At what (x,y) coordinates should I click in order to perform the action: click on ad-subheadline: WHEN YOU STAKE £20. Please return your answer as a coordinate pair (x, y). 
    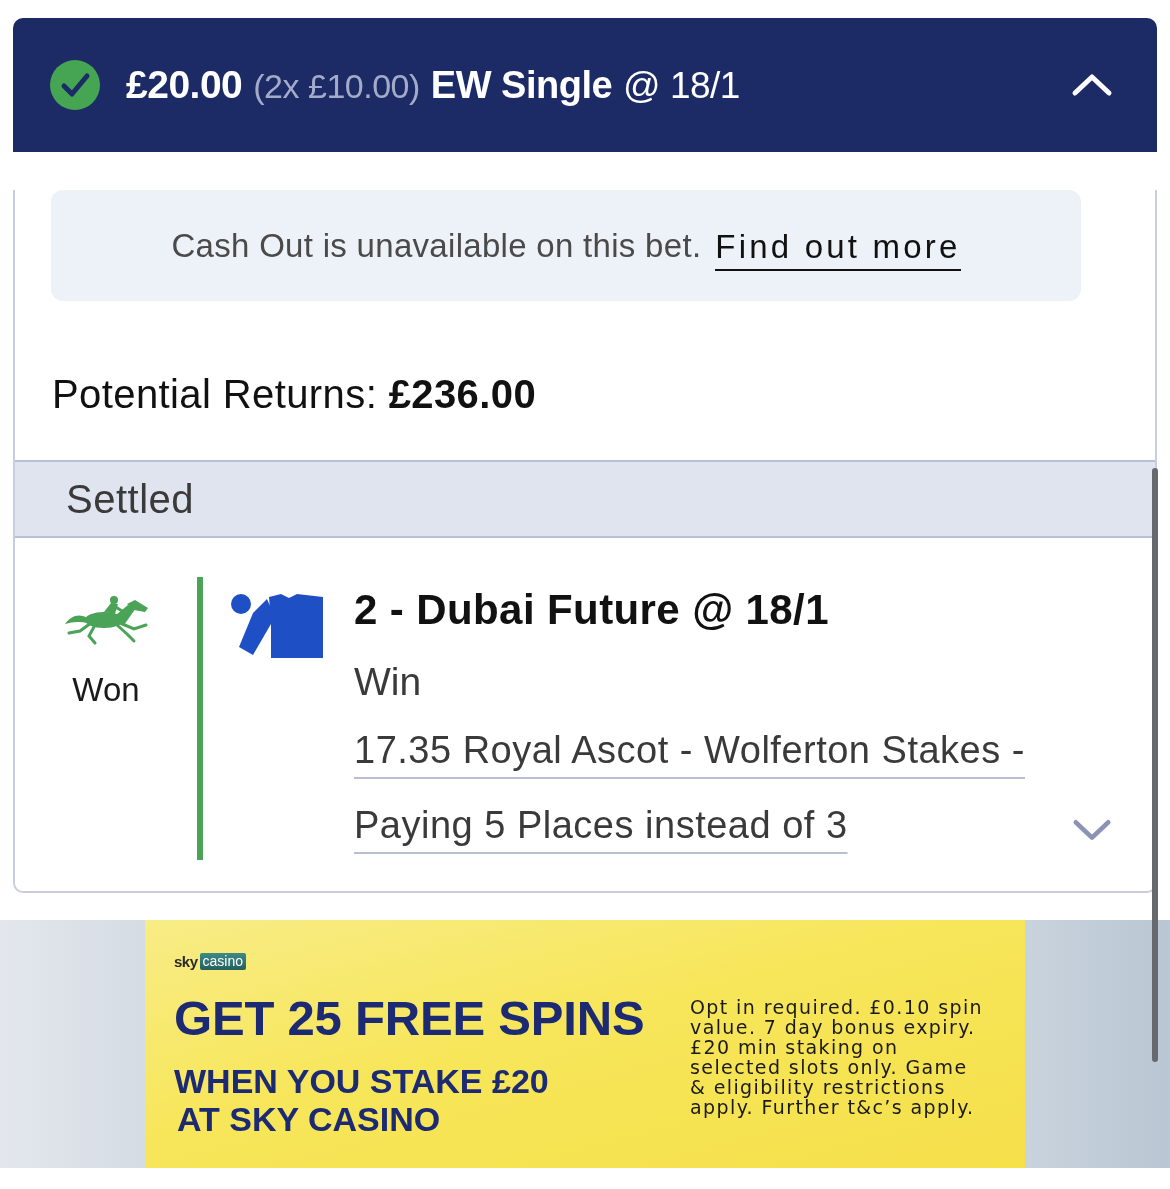
    Looking at the image, I should click on (361, 1081).